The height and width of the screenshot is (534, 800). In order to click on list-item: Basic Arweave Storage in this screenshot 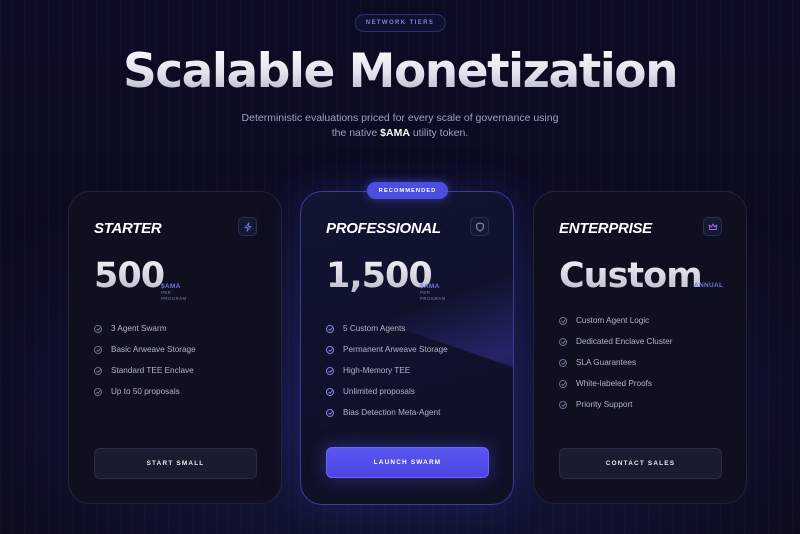, I will do `click(145, 349)`.